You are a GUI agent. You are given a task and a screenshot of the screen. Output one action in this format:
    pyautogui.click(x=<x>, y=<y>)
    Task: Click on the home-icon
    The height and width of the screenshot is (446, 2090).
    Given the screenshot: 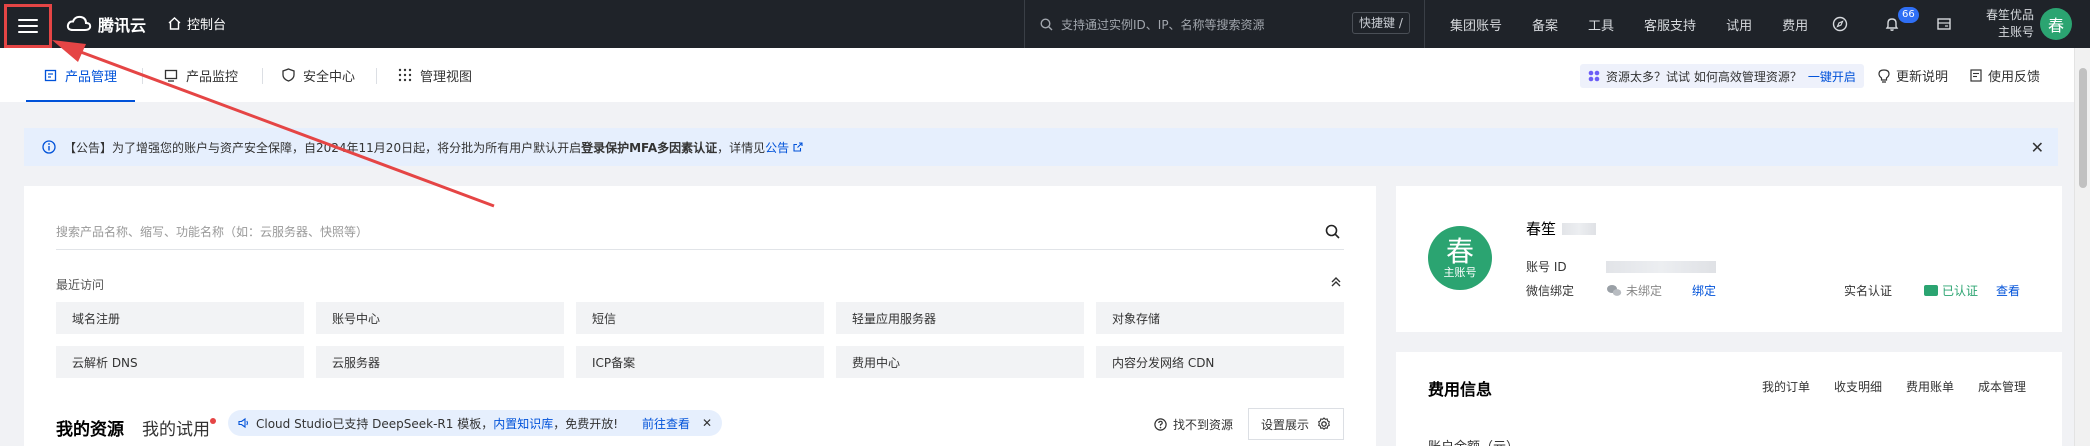 What is the action you would take?
    pyautogui.click(x=174, y=23)
    